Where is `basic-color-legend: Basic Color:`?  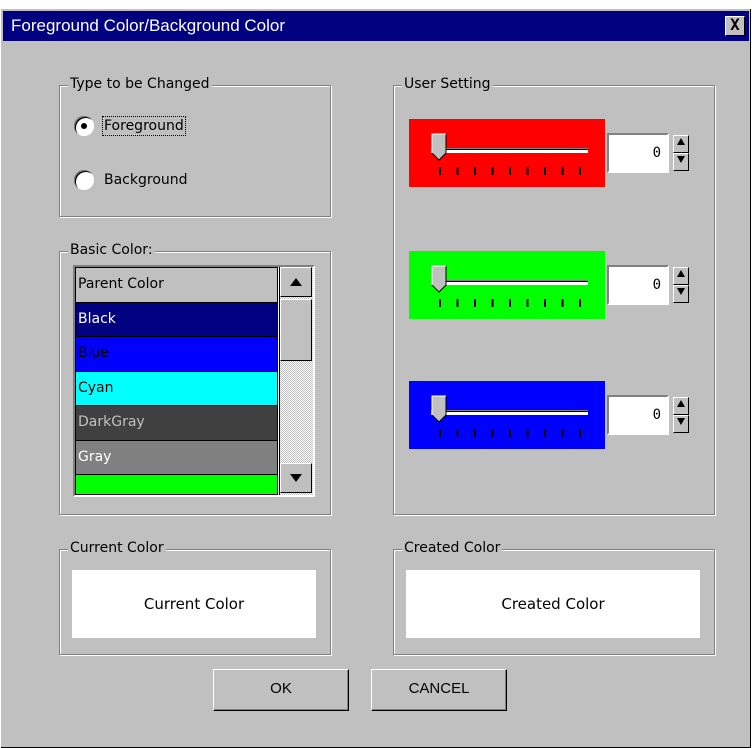 basic-color-legend: Basic Color: is located at coordinates (111, 250).